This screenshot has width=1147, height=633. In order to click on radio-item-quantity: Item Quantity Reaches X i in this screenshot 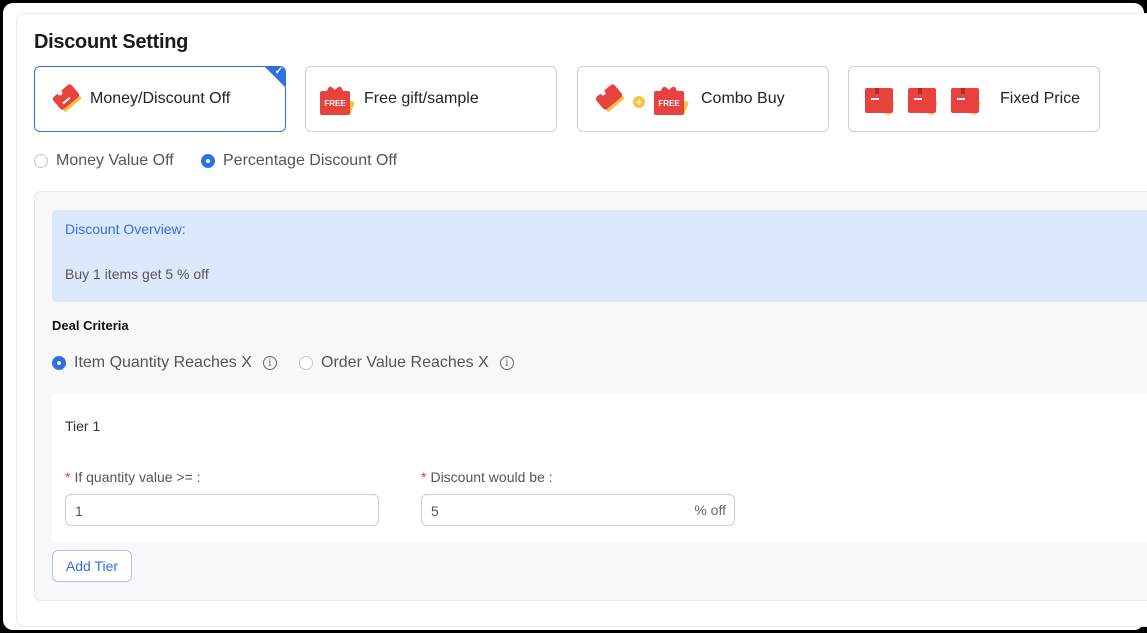, I will do `click(164, 363)`.